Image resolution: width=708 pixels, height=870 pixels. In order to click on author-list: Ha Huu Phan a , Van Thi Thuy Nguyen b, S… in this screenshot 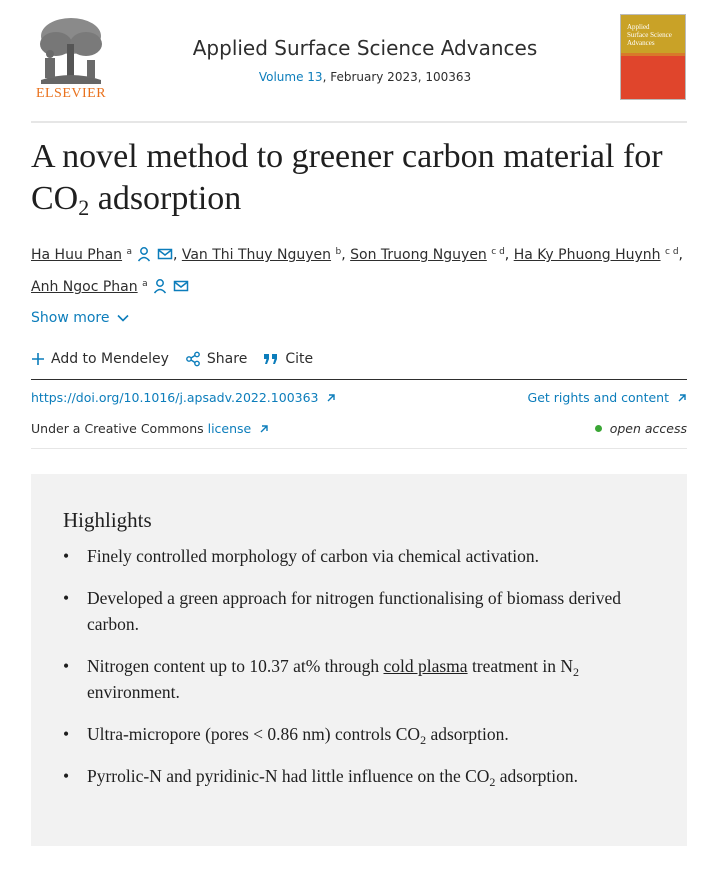, I will do `click(361, 271)`.